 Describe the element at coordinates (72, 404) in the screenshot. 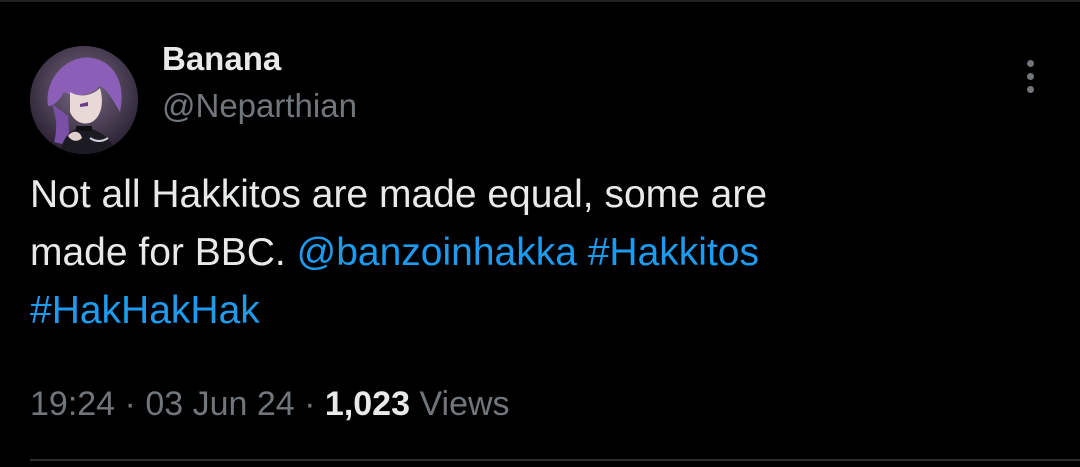

I see `timestamp-time: 19:24` at that location.